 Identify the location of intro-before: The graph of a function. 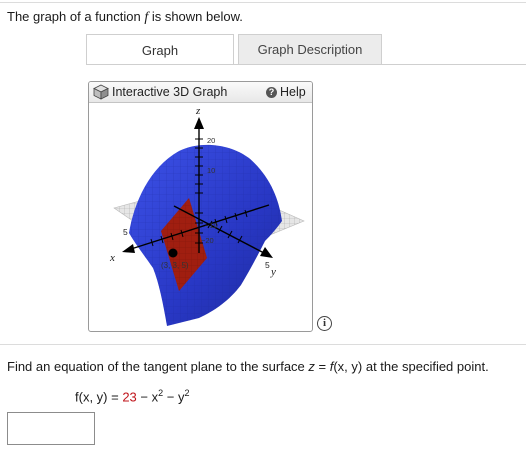
(76, 16).